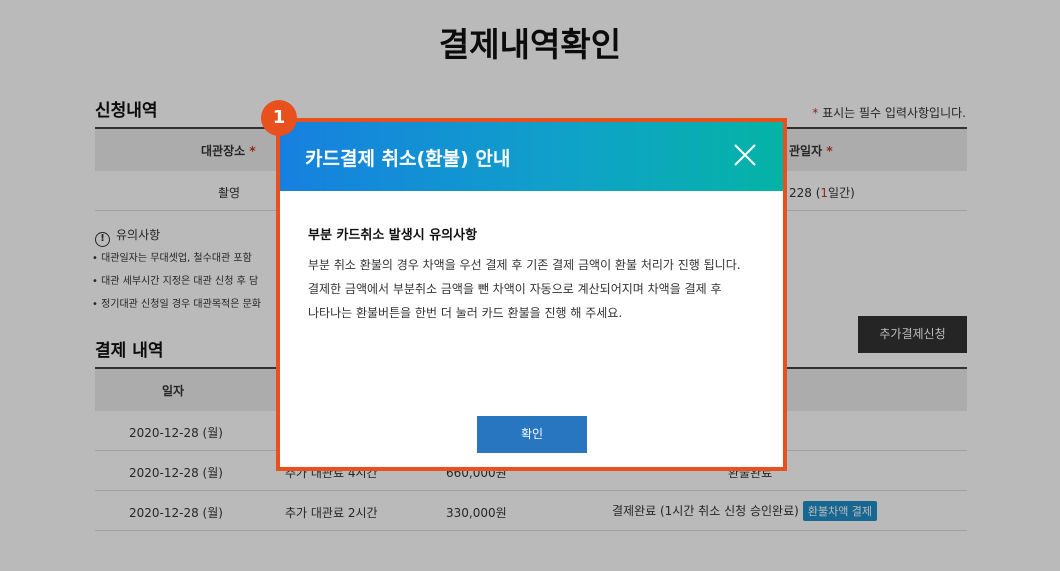 Image resolution: width=1060 pixels, height=571 pixels. What do you see at coordinates (465, 313) in the screenshot?
I see `modal-body-line: 나타나는 환불버튼을 한번 더 눌러 카드 환불을 진행 해 주세요.` at bounding box center [465, 313].